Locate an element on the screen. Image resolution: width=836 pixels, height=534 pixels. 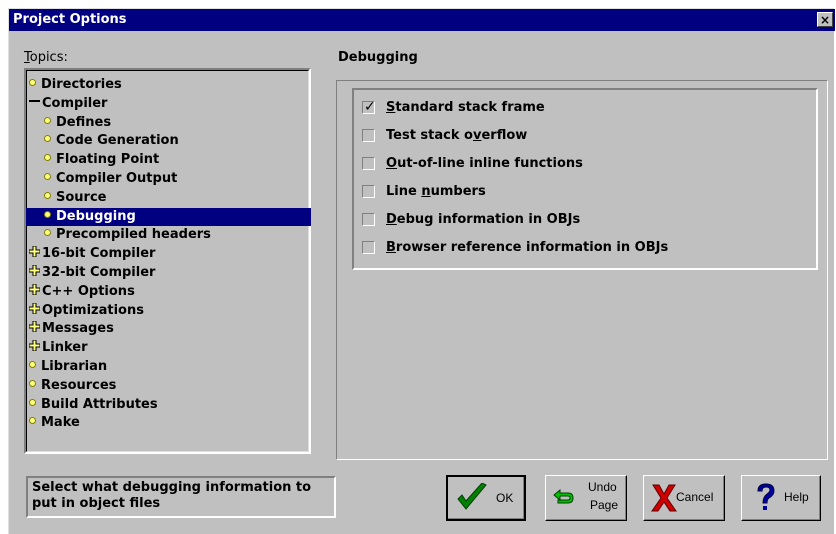
tree-item: Librarian is located at coordinates (70, 367).